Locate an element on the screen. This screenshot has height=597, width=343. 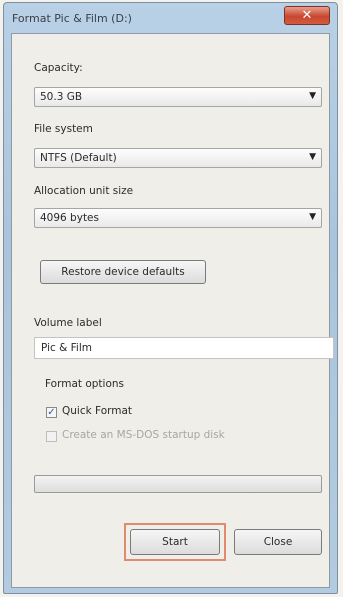
restore-defaults-button: Restore device defaults is located at coordinates (123, 272).